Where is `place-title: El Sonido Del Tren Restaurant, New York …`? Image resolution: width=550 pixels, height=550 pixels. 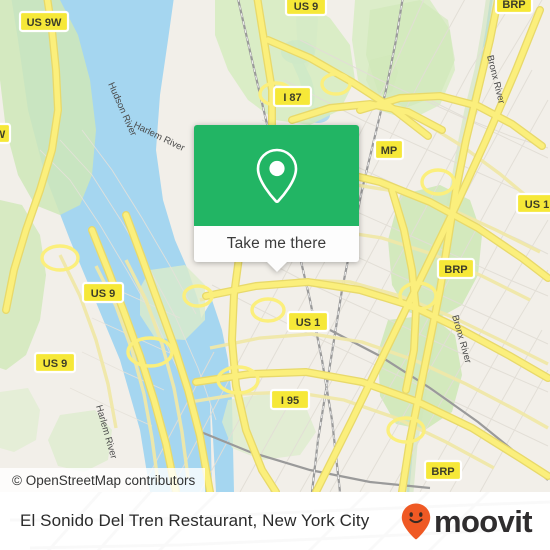
place-title: El Sonido Del Tren Restaurant, New York … is located at coordinates (195, 520).